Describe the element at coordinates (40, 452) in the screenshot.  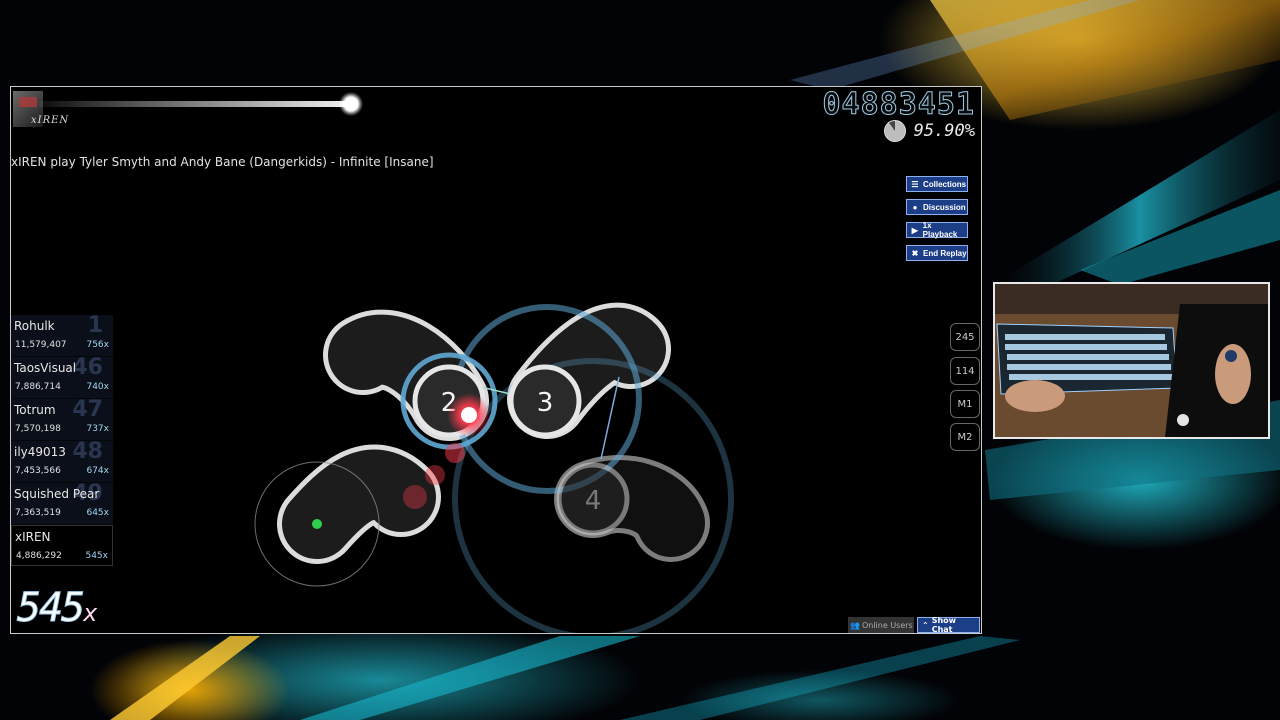
I see `leaderboard-name: ily49013` at that location.